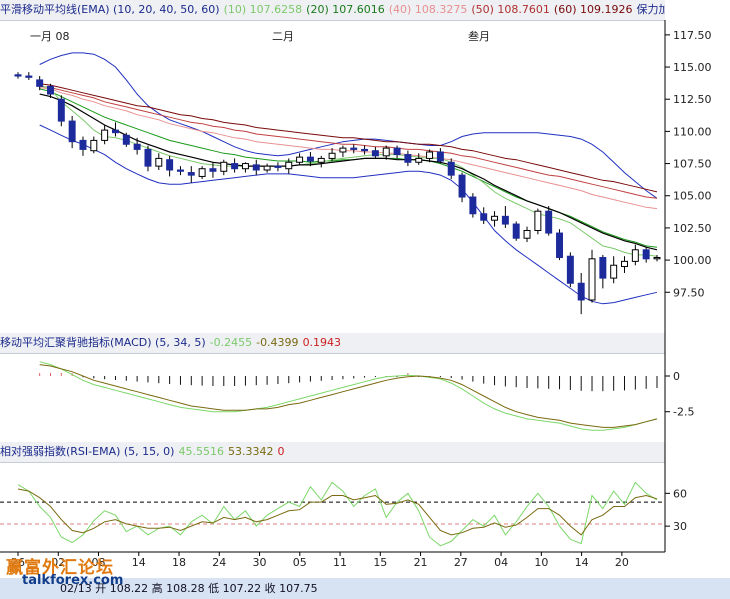 The height and width of the screenshot is (599, 730). What do you see at coordinates (461, 562) in the screenshot?
I see `date-tick-label: 27` at bounding box center [461, 562].